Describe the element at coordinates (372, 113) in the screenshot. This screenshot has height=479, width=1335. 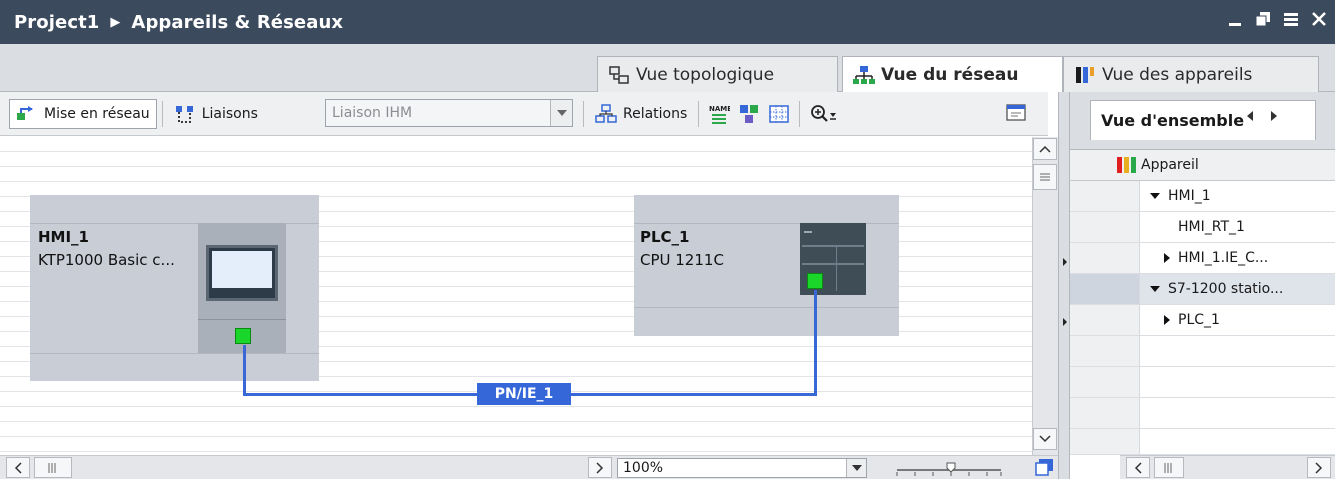
I see `link-type-value: Liaison IHM` at that location.